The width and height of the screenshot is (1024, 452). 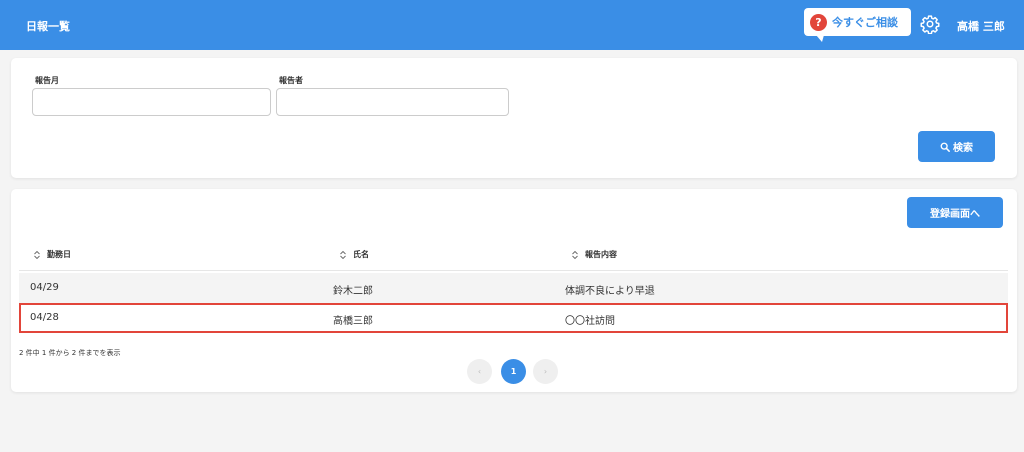 What do you see at coordinates (479, 371) in the screenshot?
I see `prev-page-button: ‹` at bounding box center [479, 371].